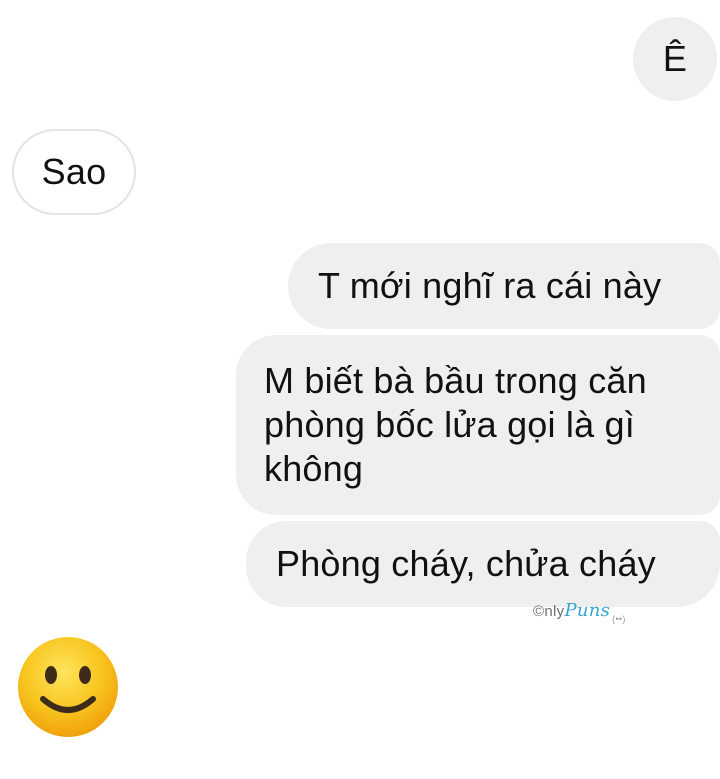 This screenshot has height=779, width=720. Describe the element at coordinates (490, 285) in the screenshot. I see `message-text: T mới nghĩ ra cái này` at that location.